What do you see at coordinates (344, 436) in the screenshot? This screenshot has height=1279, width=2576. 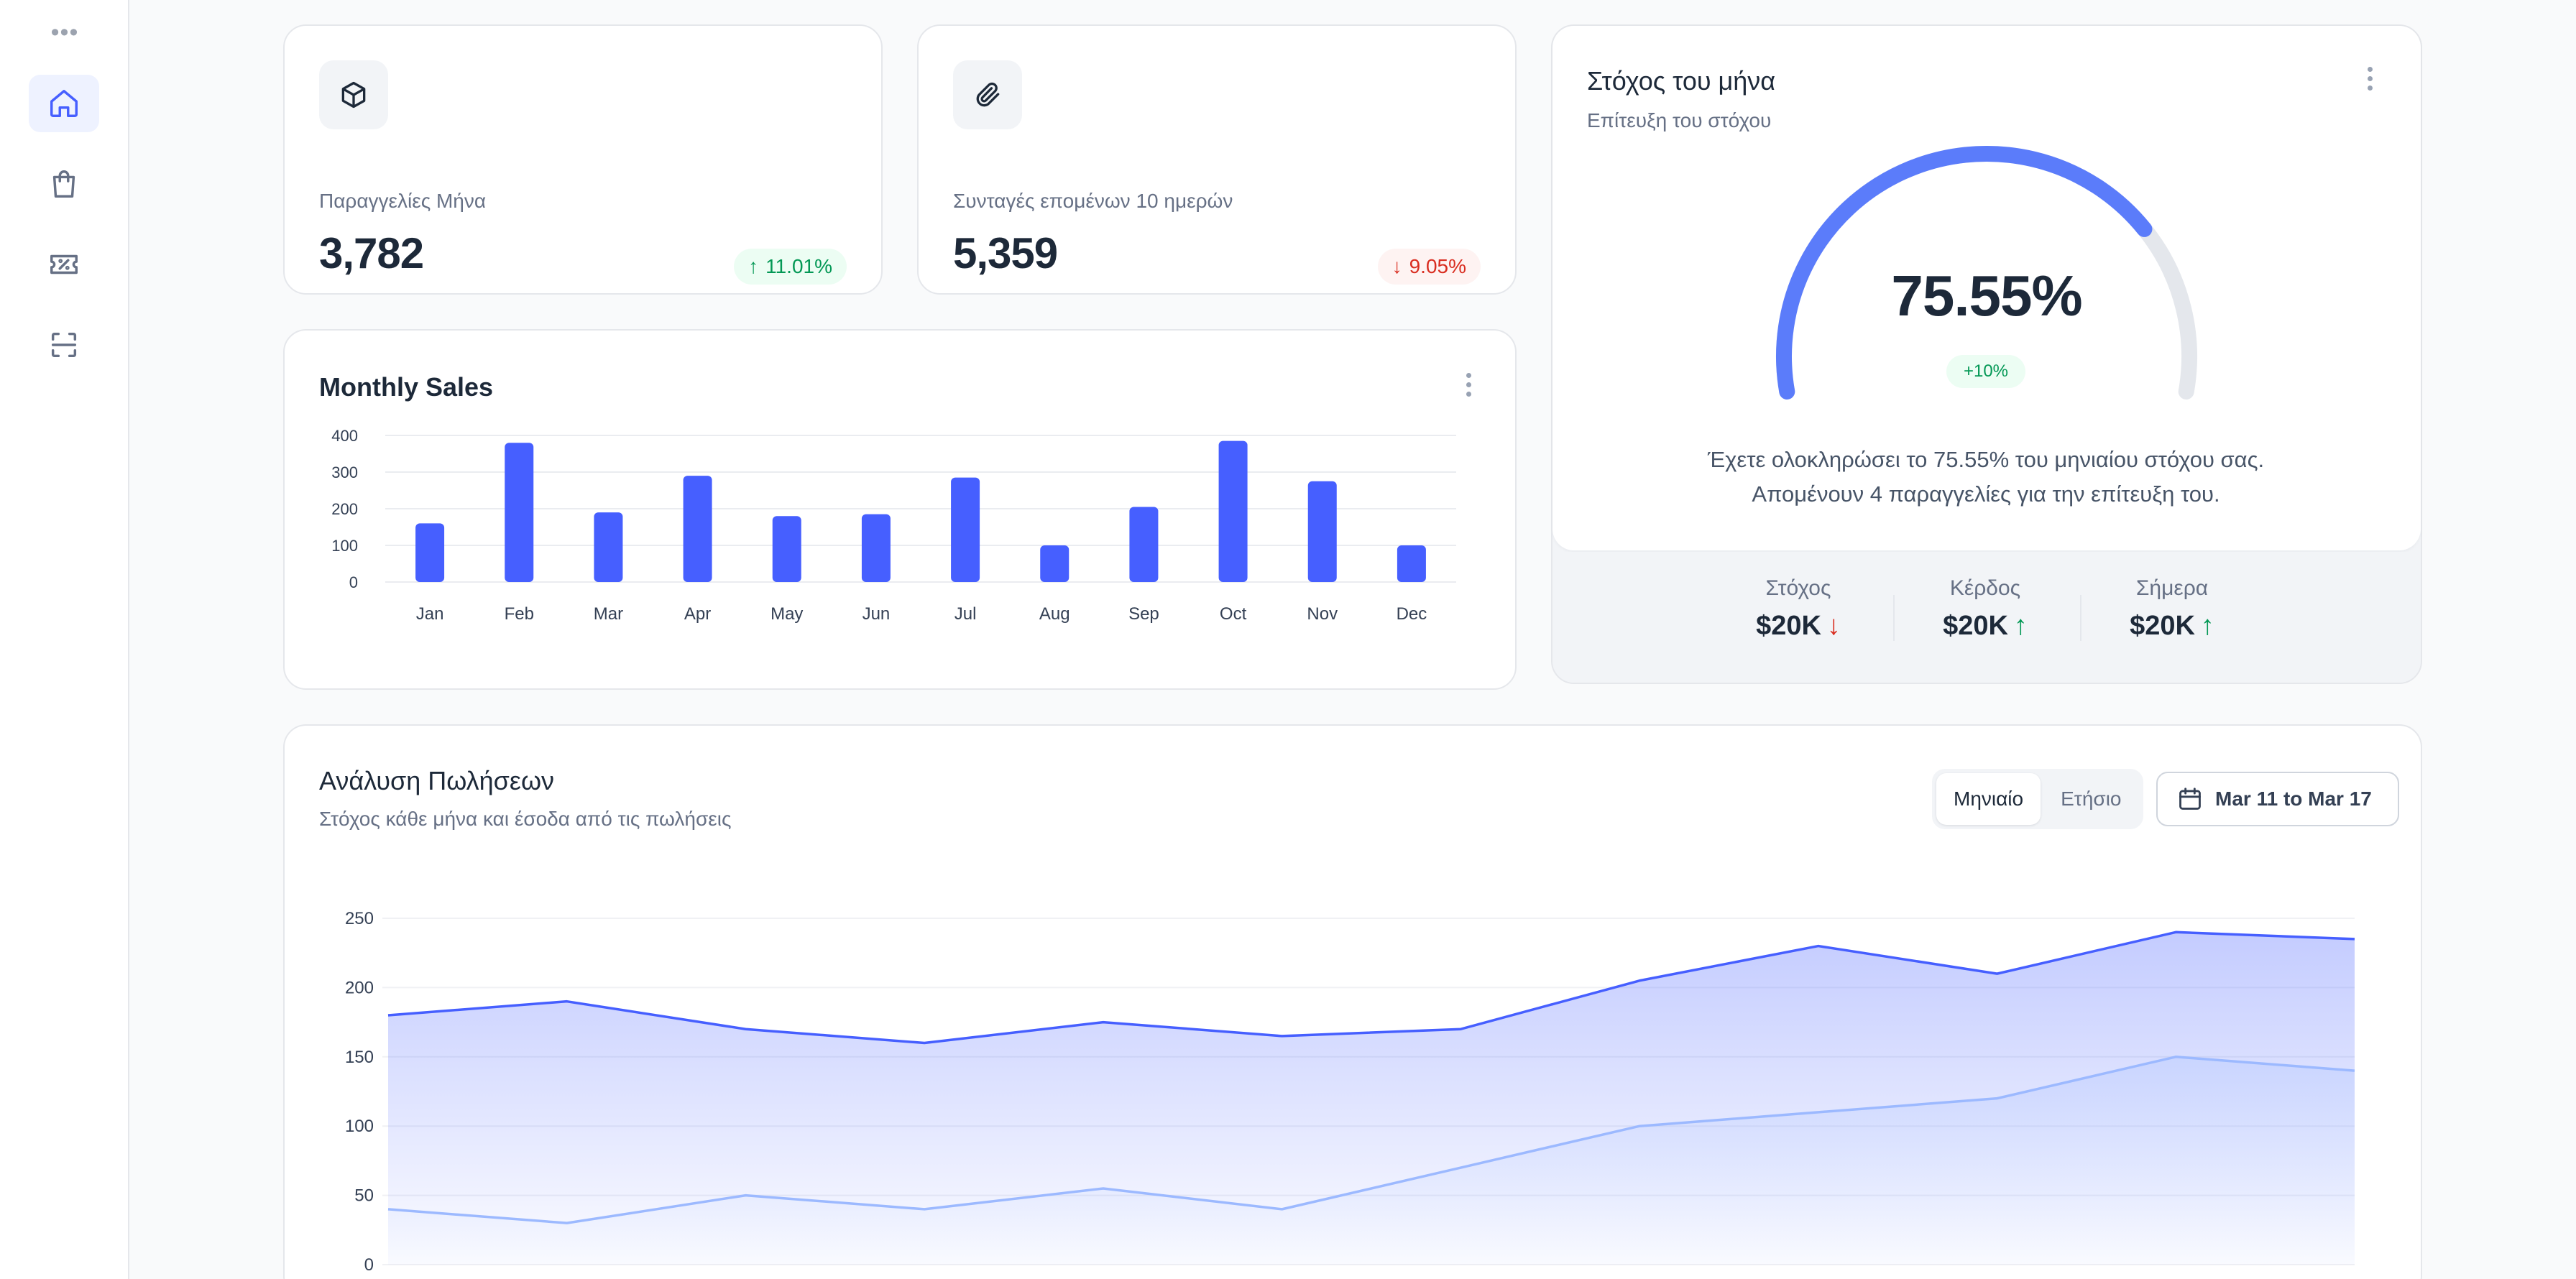 I see `y-tick-label: 400` at bounding box center [344, 436].